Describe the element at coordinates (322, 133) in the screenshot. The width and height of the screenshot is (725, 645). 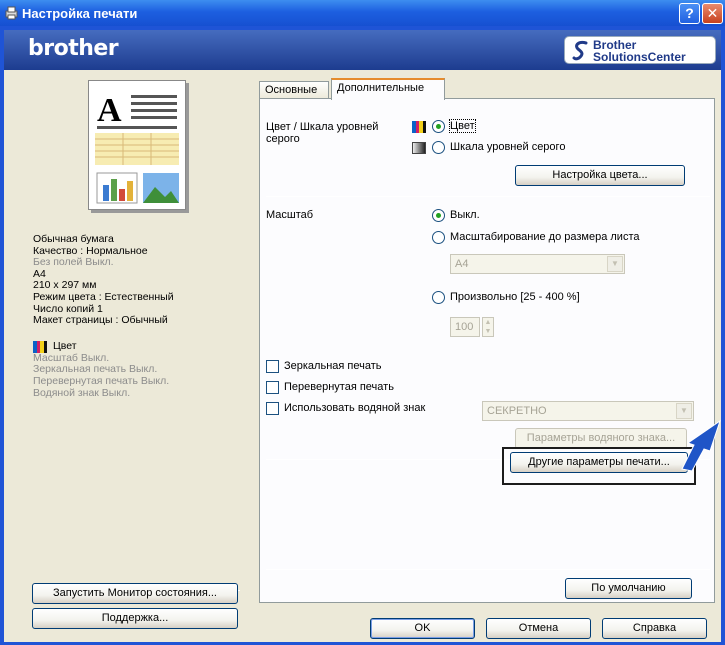
I see `color-gray-label: Цвет / Шкала уровней серого` at that location.